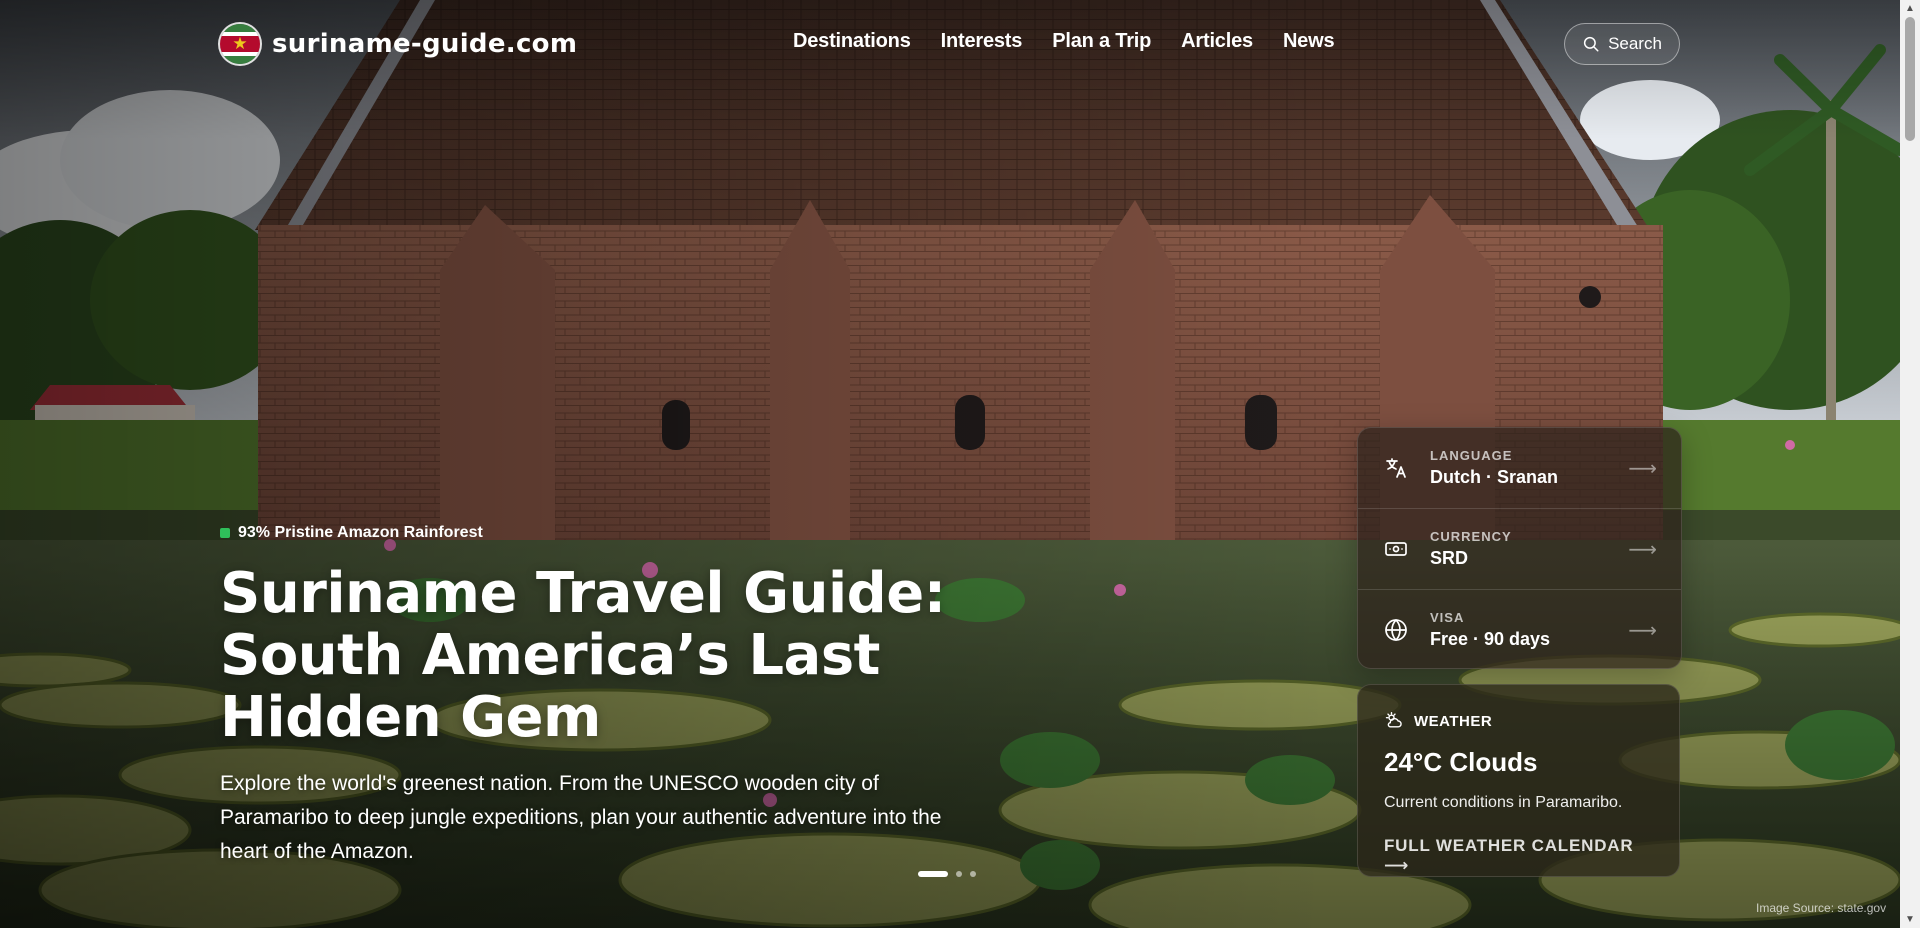 The height and width of the screenshot is (928, 1920). Describe the element at coordinates (1309, 41) in the screenshot. I see `nav-news: News` at that location.